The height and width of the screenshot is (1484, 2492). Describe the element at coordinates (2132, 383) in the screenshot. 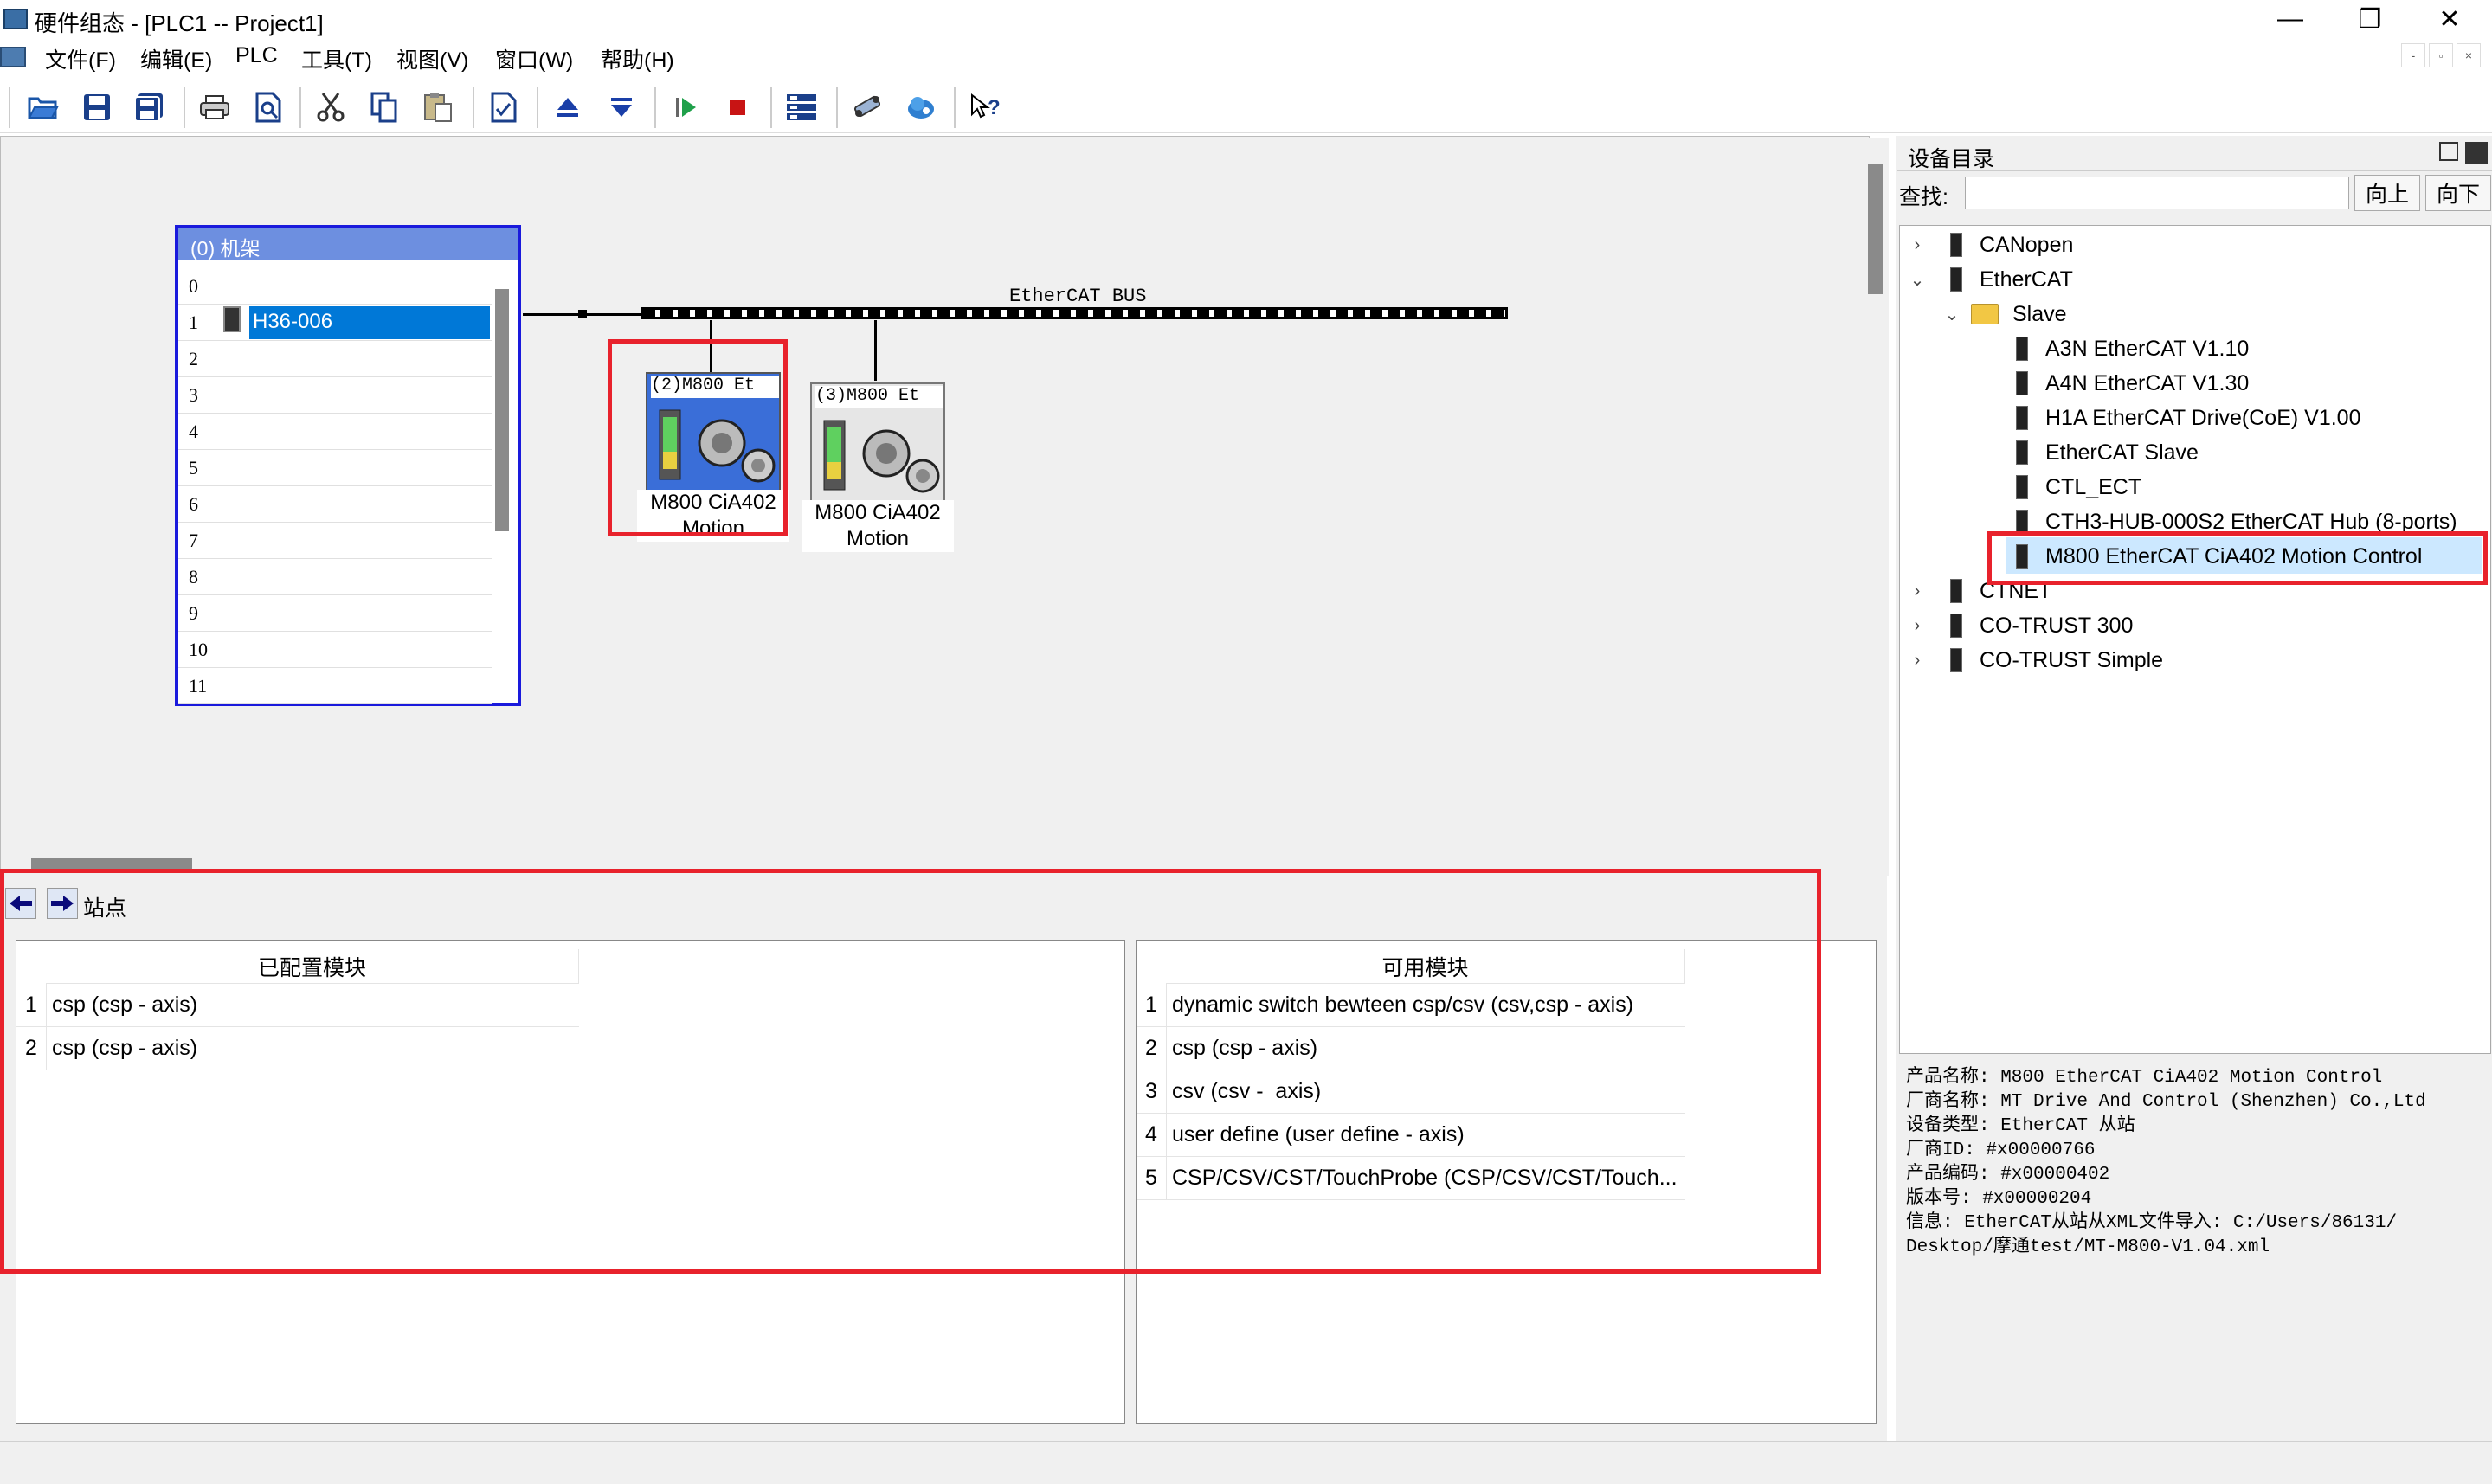

I see `tree-item-a4n: A4N EtherCAT V1.30` at that location.